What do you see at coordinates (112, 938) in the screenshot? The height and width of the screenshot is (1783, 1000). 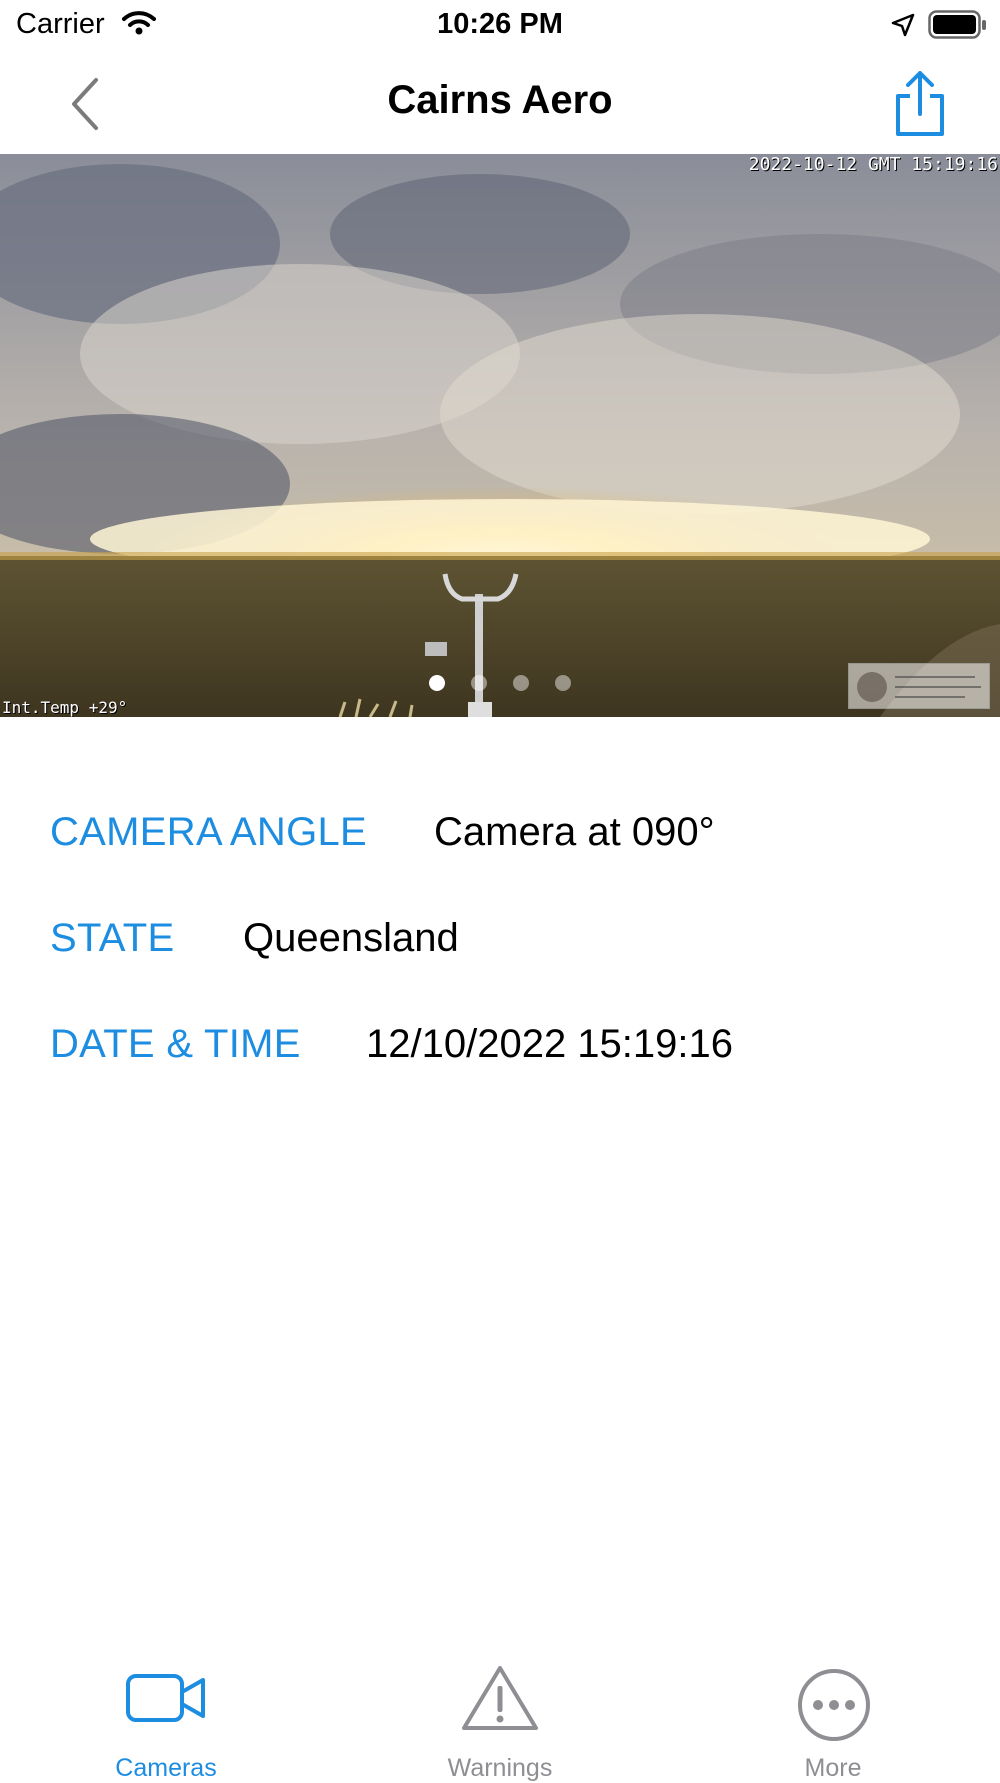 I see `state-label: STATE` at bounding box center [112, 938].